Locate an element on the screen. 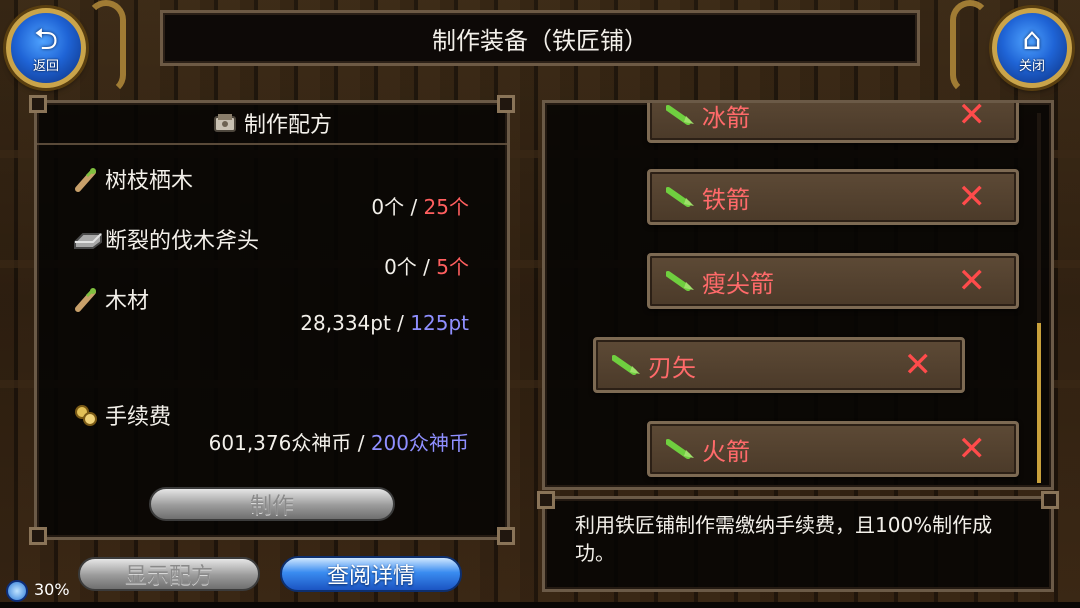  list-item: 瘦尖箭 ✕ is located at coordinates (833, 281).